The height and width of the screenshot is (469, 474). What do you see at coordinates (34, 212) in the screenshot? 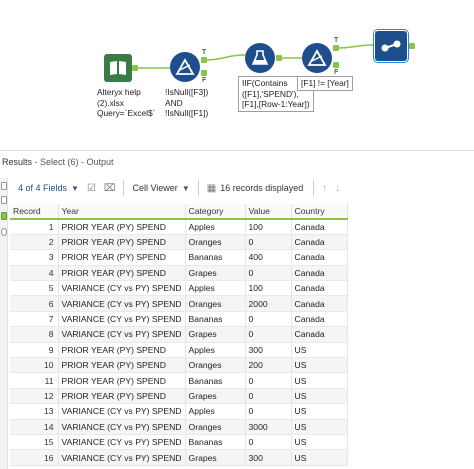
I see `column-header-record: Record` at bounding box center [34, 212].